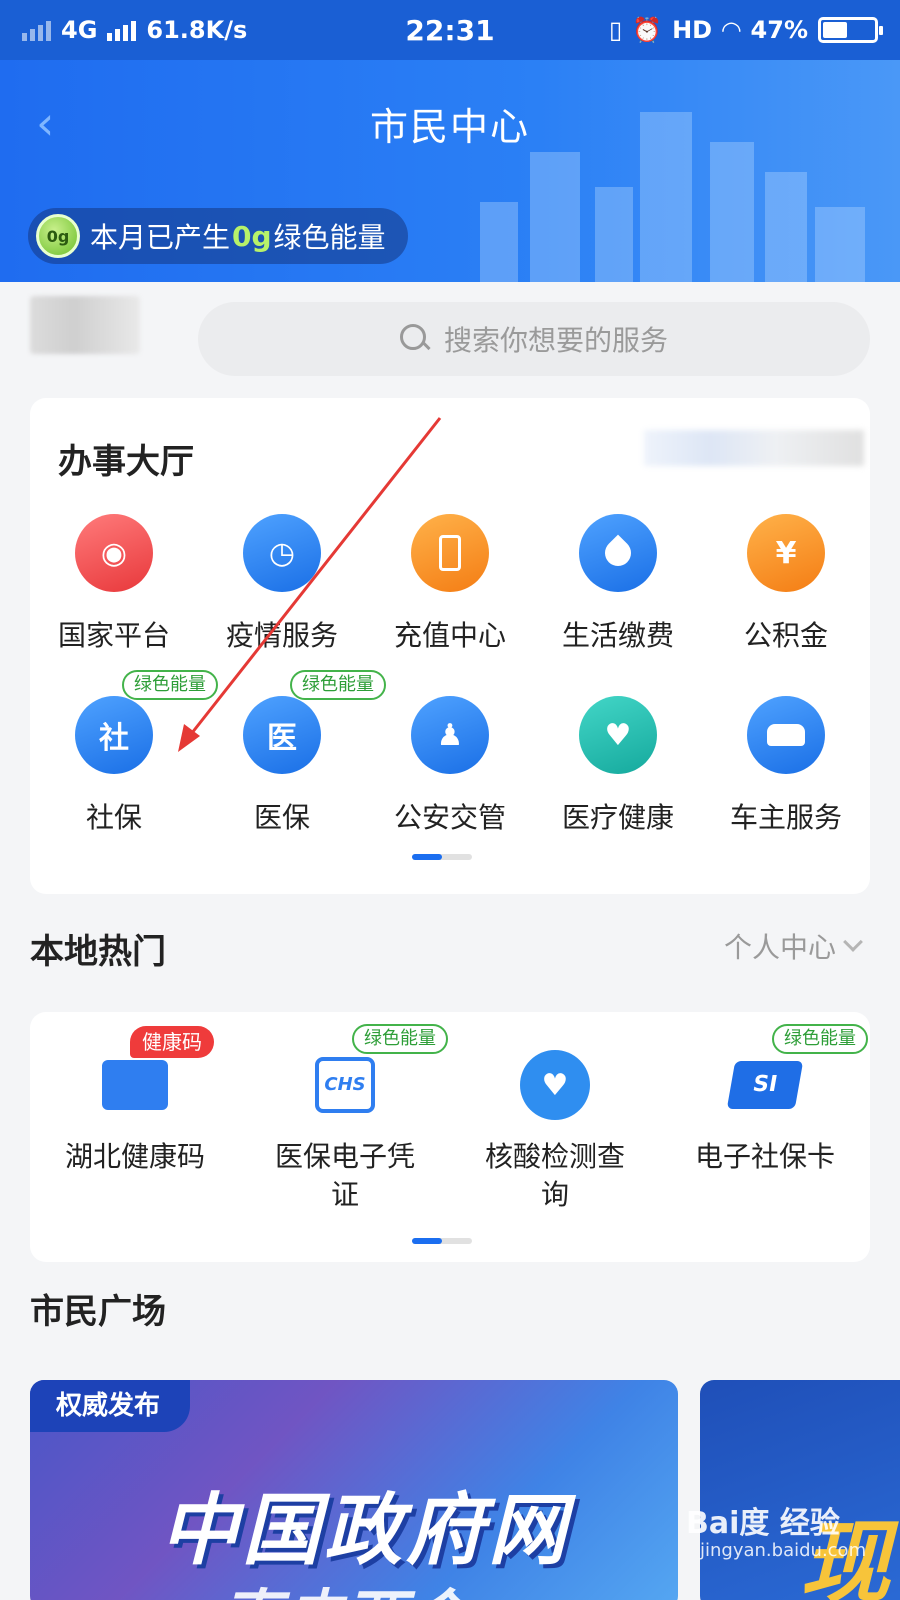 The width and height of the screenshot is (900, 1600). I want to click on energy-value: 0g, so click(252, 236).